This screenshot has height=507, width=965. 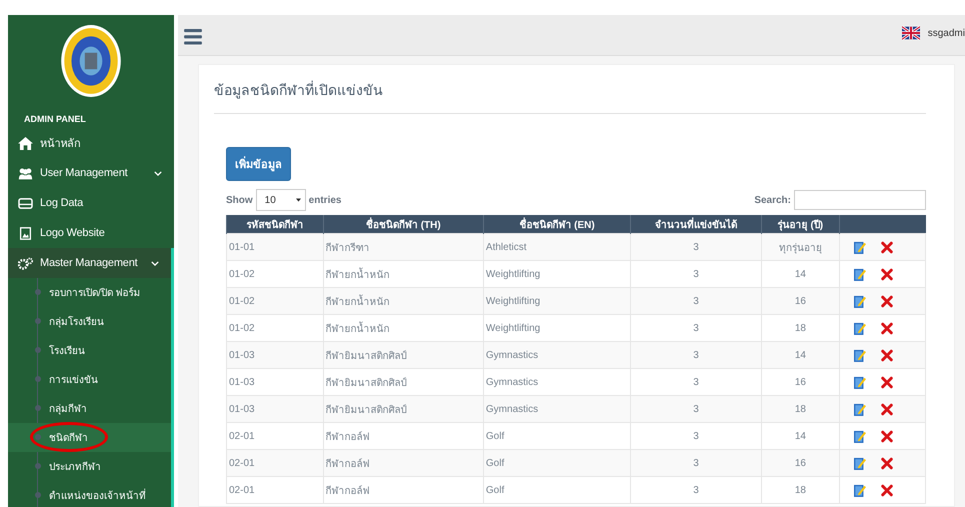 What do you see at coordinates (66, 351) in the screenshot?
I see `submenu-item-label: โรงเรียน` at bounding box center [66, 351].